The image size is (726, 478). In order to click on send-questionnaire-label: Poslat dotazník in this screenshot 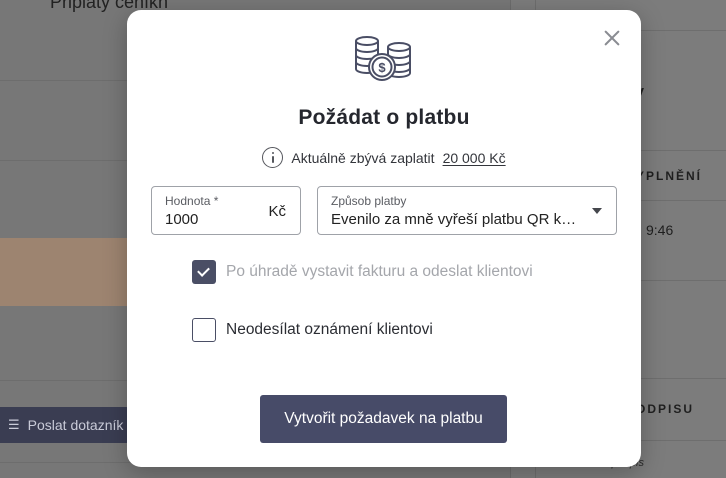, I will do `click(75, 425)`.